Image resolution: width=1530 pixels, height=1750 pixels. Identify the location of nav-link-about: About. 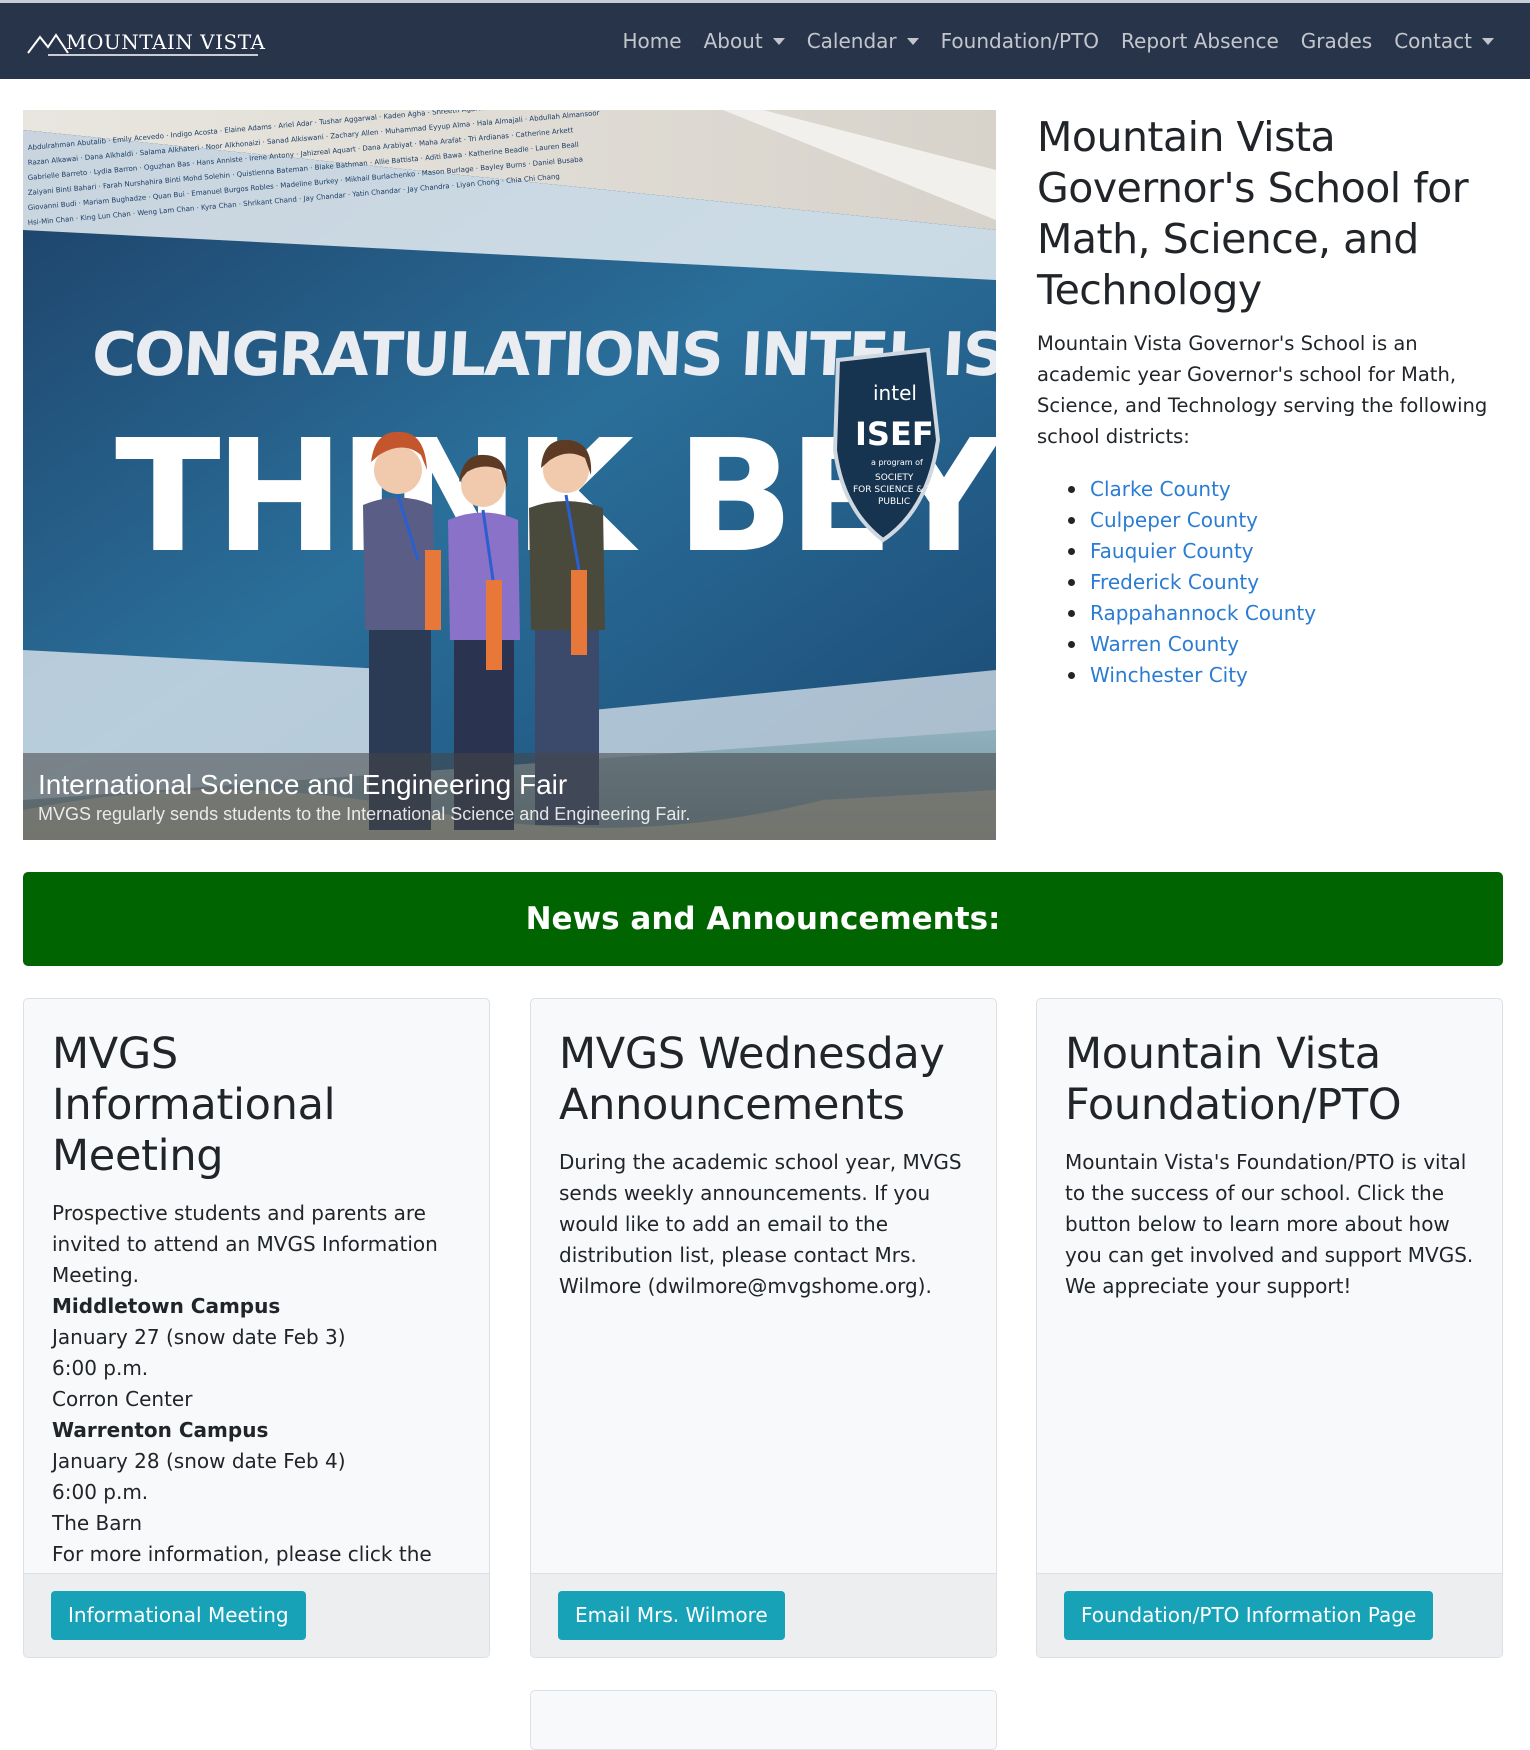
(744, 41).